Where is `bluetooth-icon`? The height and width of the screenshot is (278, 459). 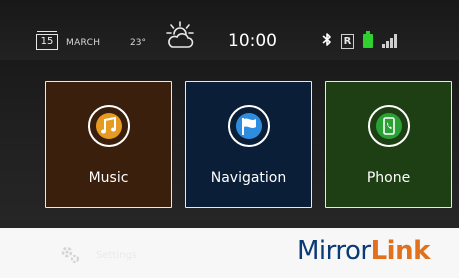 bluetooth-icon is located at coordinates (327, 41).